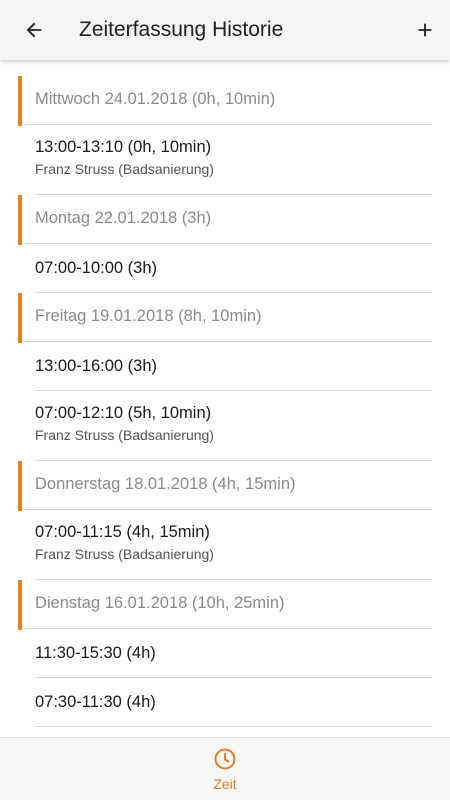  Describe the element at coordinates (225, 759) in the screenshot. I see `clock-icon` at that location.